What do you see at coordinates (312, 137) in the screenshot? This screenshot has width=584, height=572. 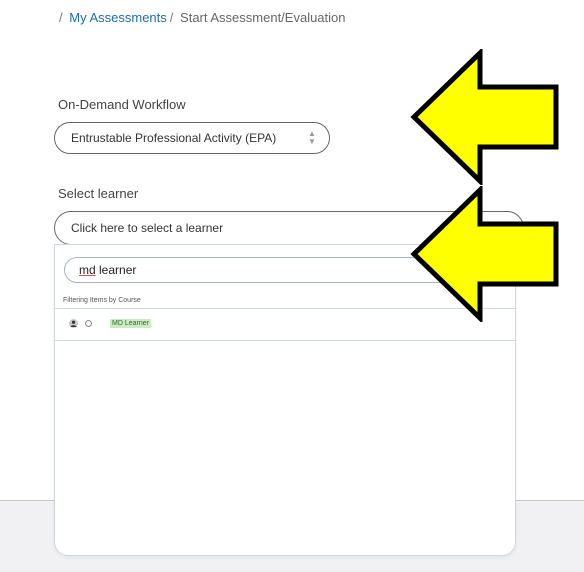 I see `select-updown-icon: ▲ ▼` at bounding box center [312, 137].